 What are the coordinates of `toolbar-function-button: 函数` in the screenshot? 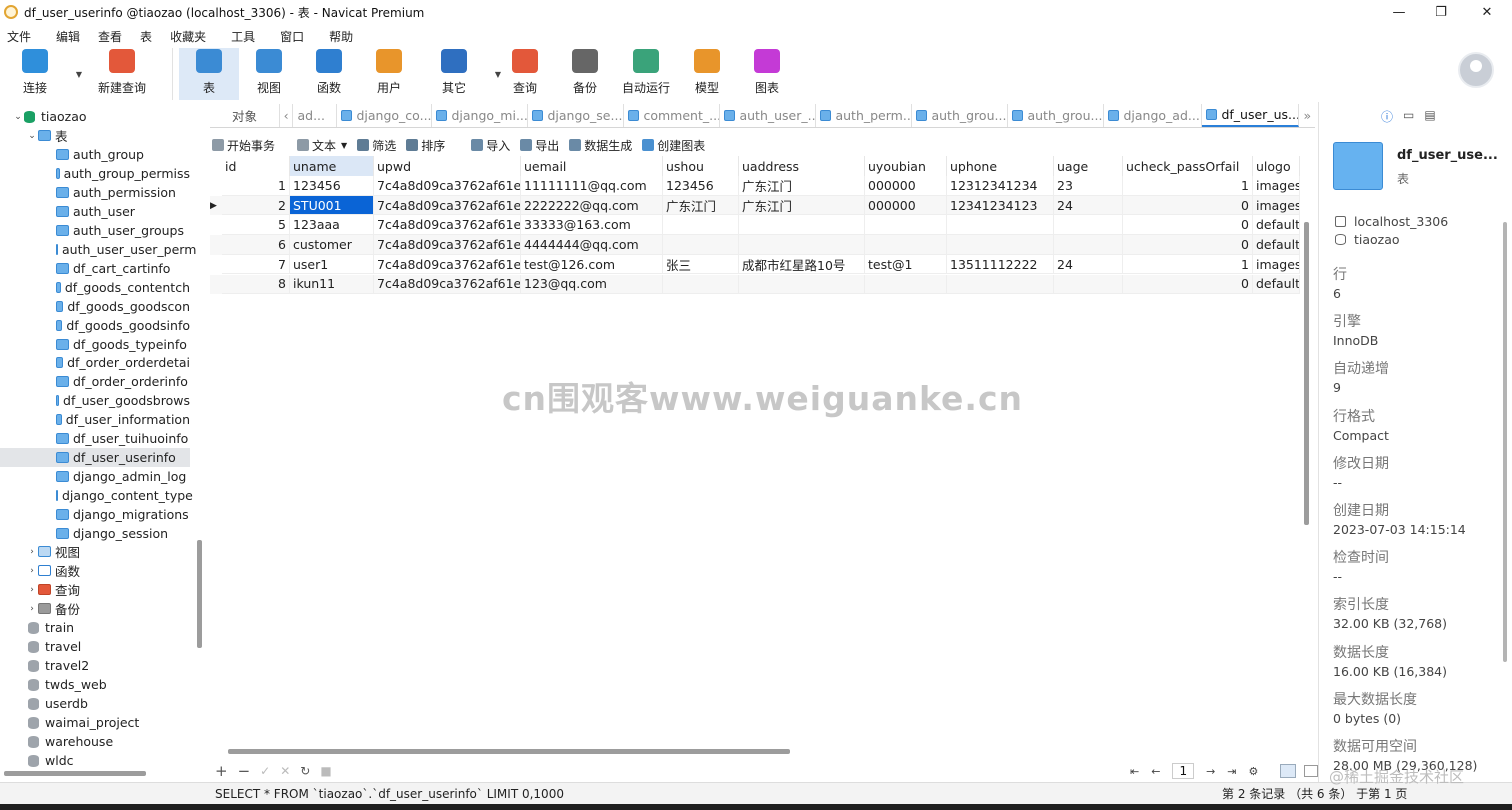 It's located at (329, 74).